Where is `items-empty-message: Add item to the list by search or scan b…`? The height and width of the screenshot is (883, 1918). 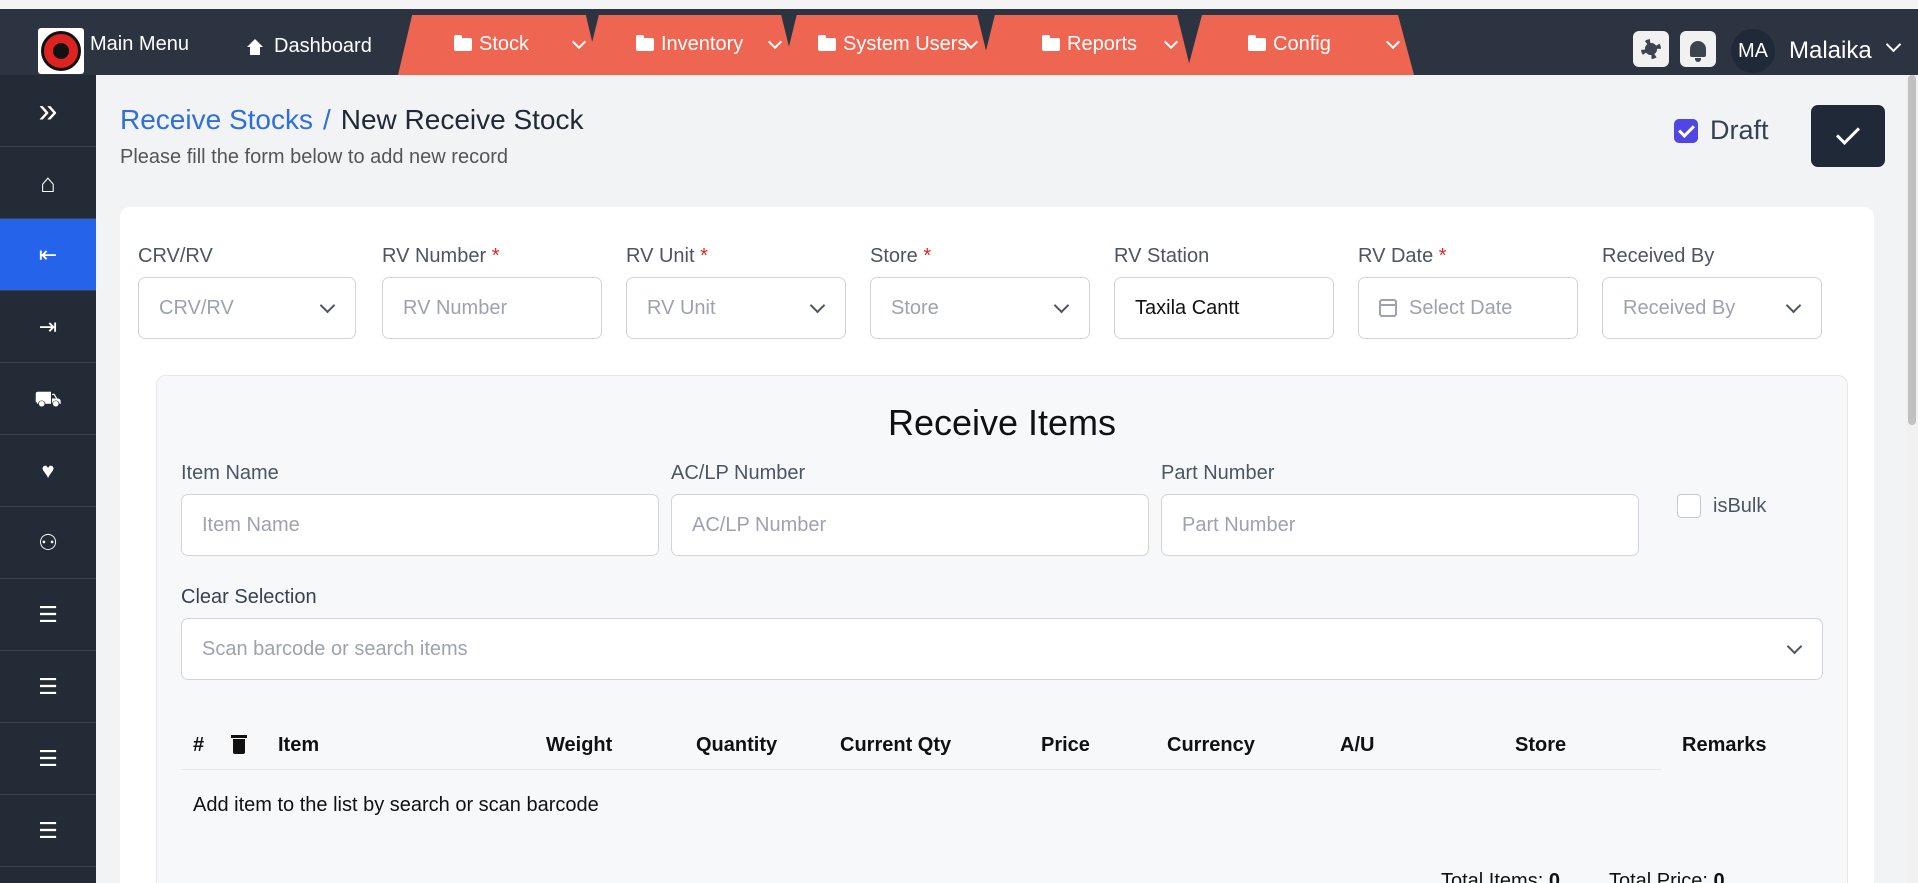 items-empty-message: Add item to the list by search or scan b… is located at coordinates (396, 805).